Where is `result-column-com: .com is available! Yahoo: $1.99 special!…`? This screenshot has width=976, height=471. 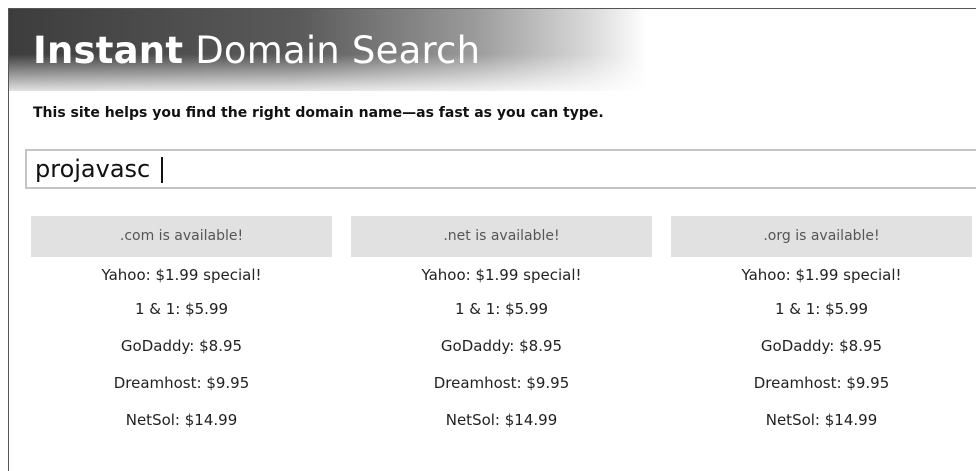
result-column-com: .com is available! Yahoo: $1.99 special!… is located at coordinates (181, 327).